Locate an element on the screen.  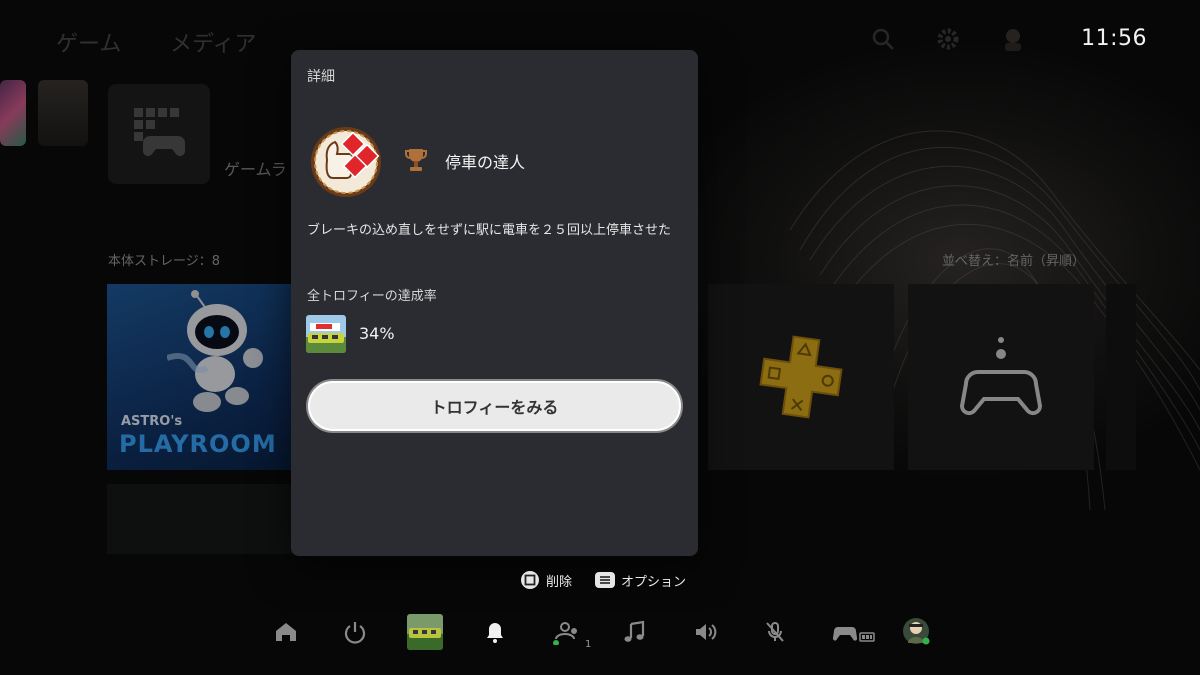
options-button-icon is located at coordinates (605, 580).